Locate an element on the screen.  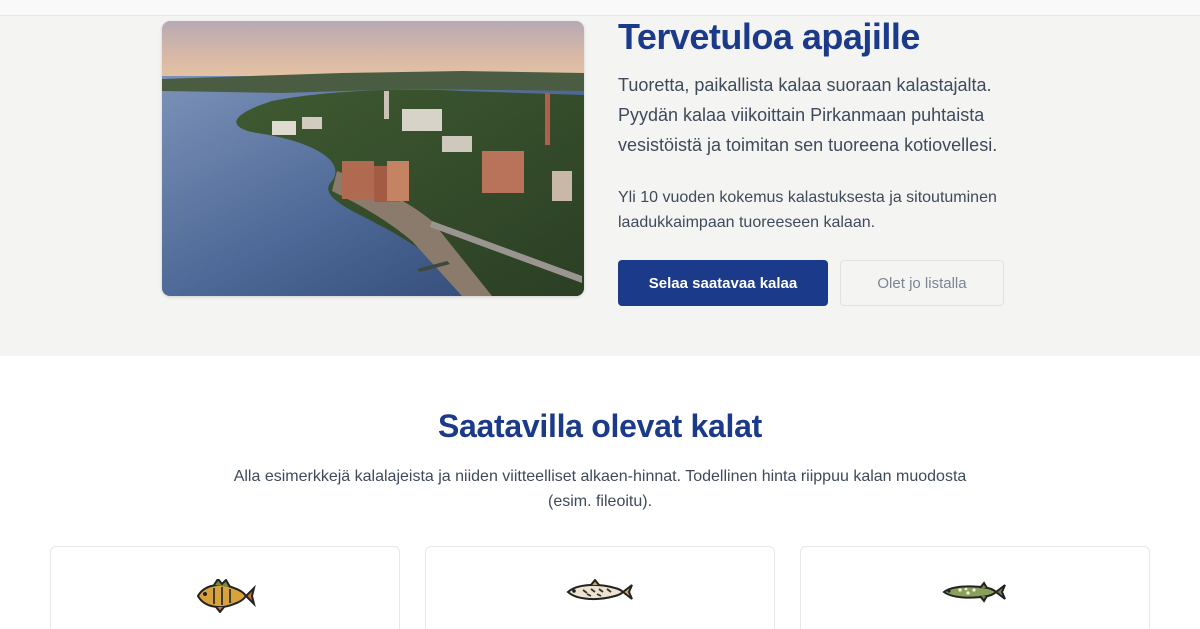
browse-fish-button: Selaa saatavaa kalaa is located at coordinates (723, 283).